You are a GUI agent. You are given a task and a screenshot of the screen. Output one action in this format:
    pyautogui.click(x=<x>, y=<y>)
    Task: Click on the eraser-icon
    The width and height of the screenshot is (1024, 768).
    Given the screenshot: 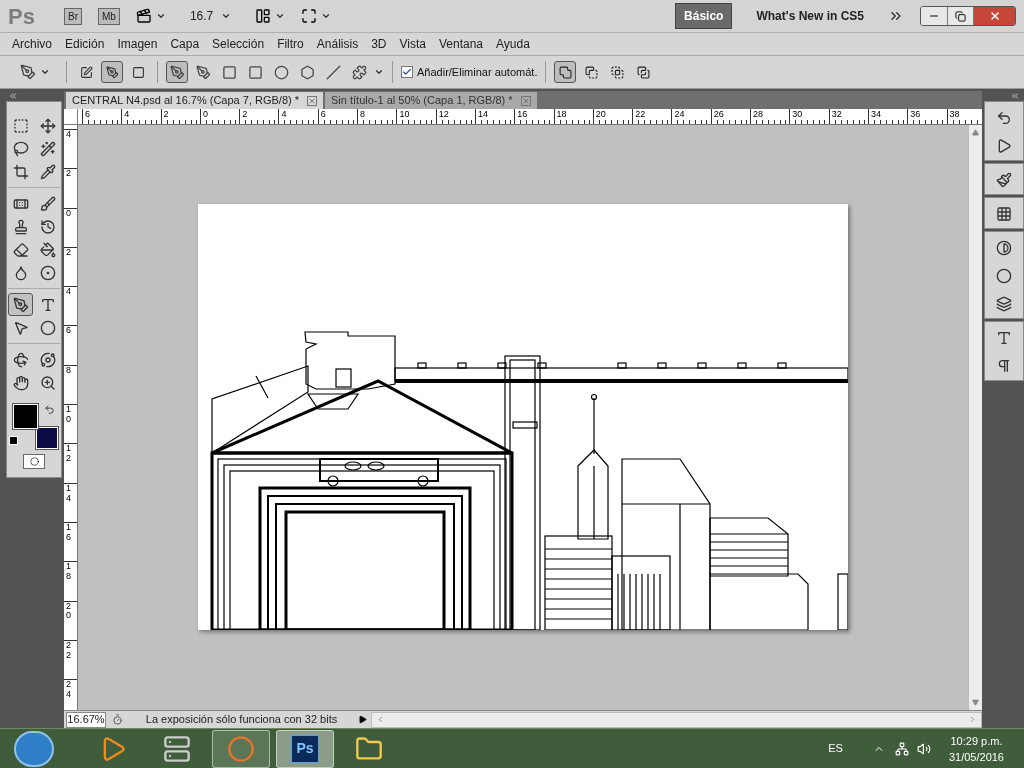 What is the action you would take?
    pyautogui.click(x=20, y=249)
    